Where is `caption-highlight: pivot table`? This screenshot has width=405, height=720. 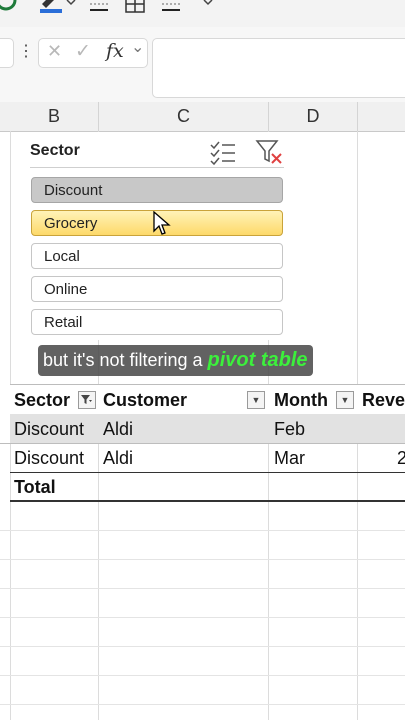
caption-highlight: pivot table is located at coordinates (257, 360).